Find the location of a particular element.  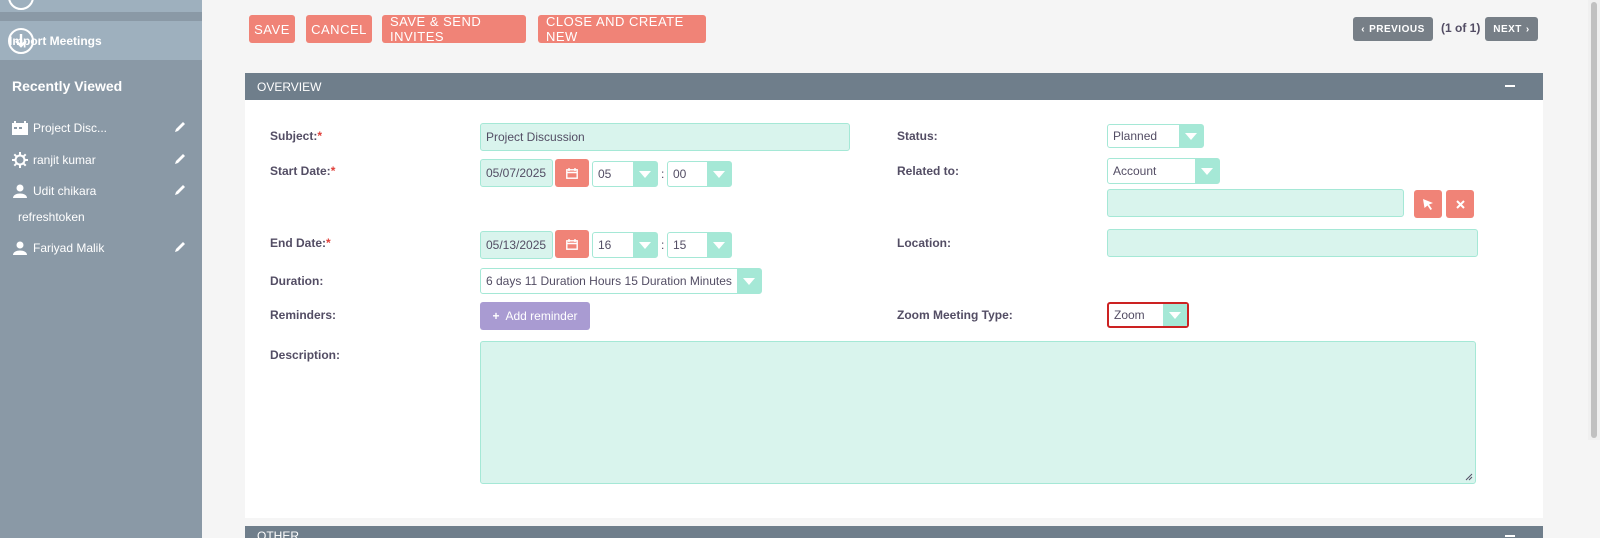

close-icon is located at coordinates (1460, 204).